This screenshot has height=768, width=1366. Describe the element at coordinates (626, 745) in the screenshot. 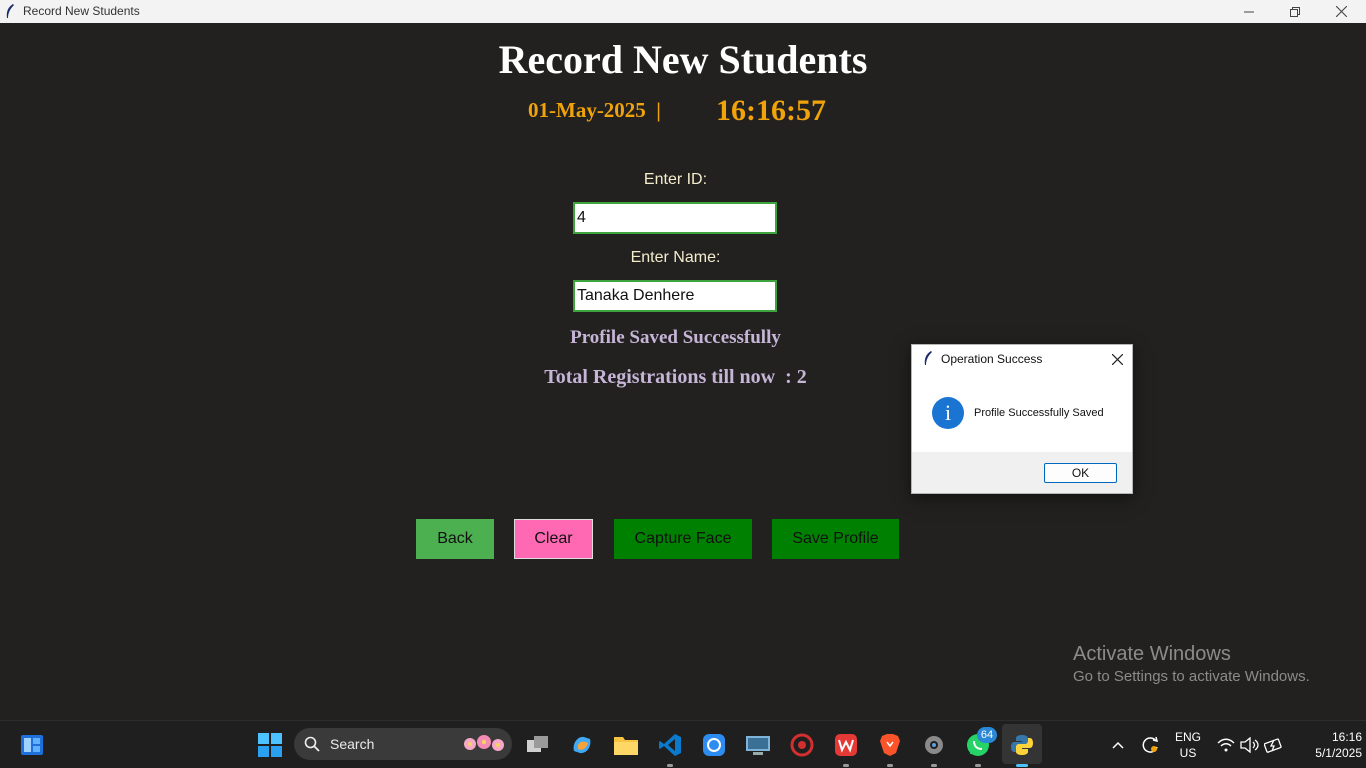

I see `file-explorer-icon` at that location.